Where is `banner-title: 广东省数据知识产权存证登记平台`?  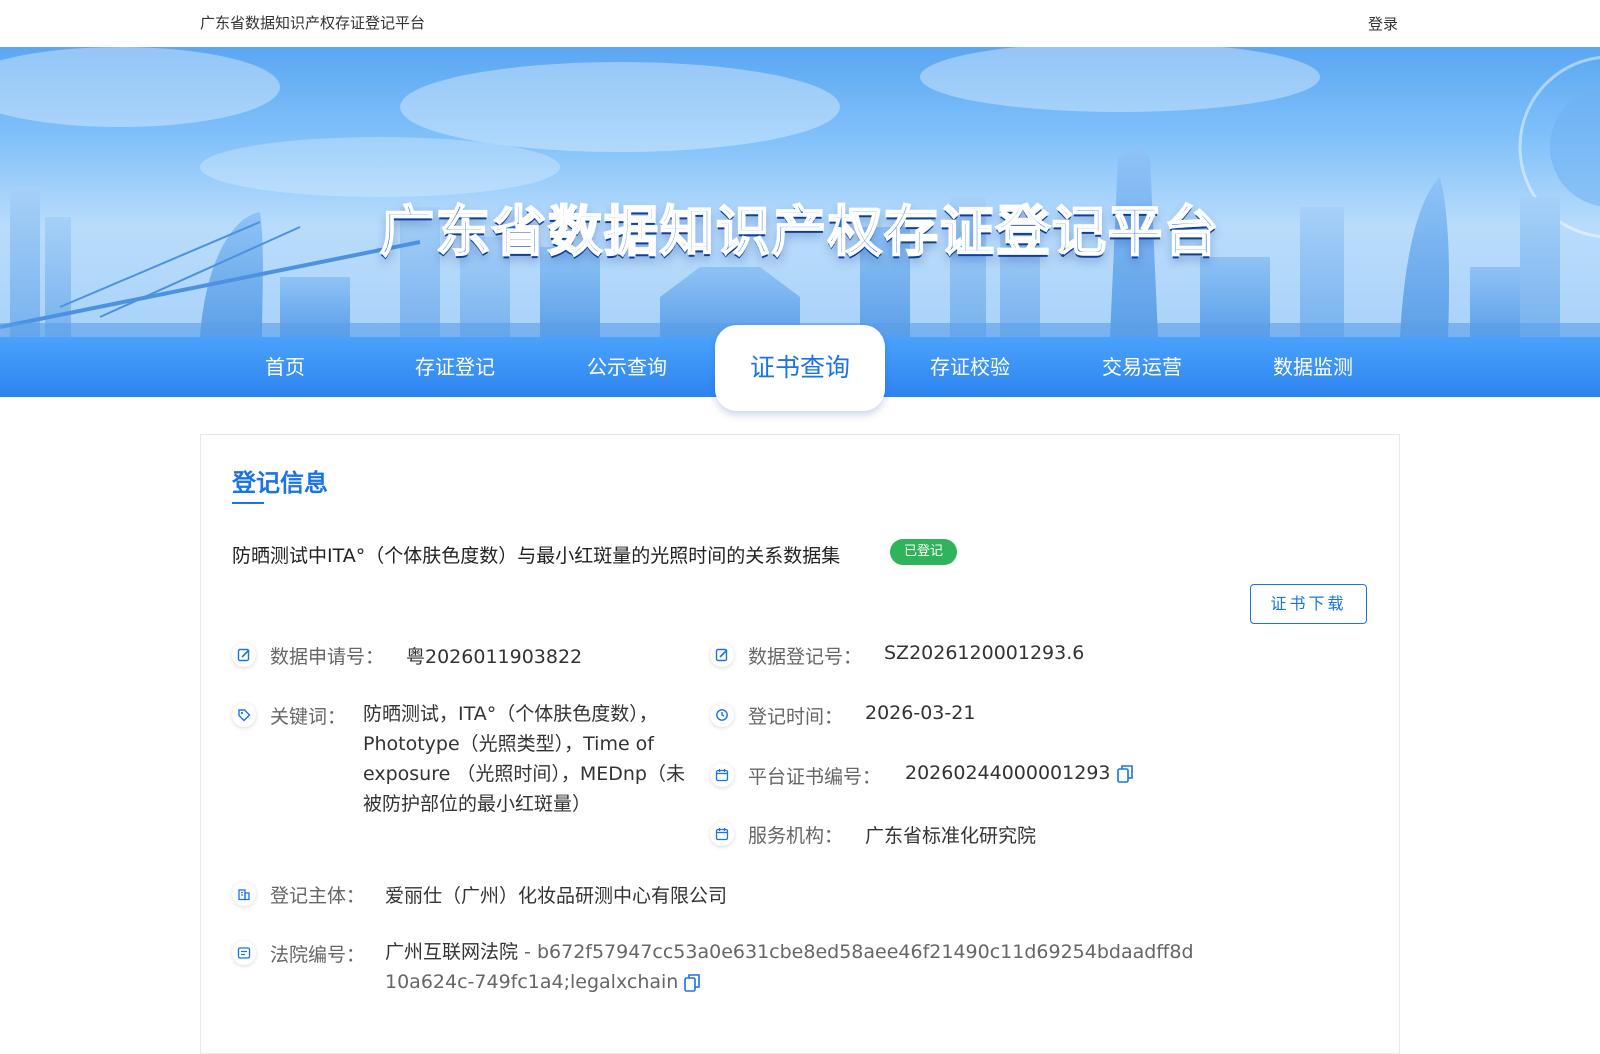 banner-title: 广东省数据知识产权存证登记平台 is located at coordinates (799, 231).